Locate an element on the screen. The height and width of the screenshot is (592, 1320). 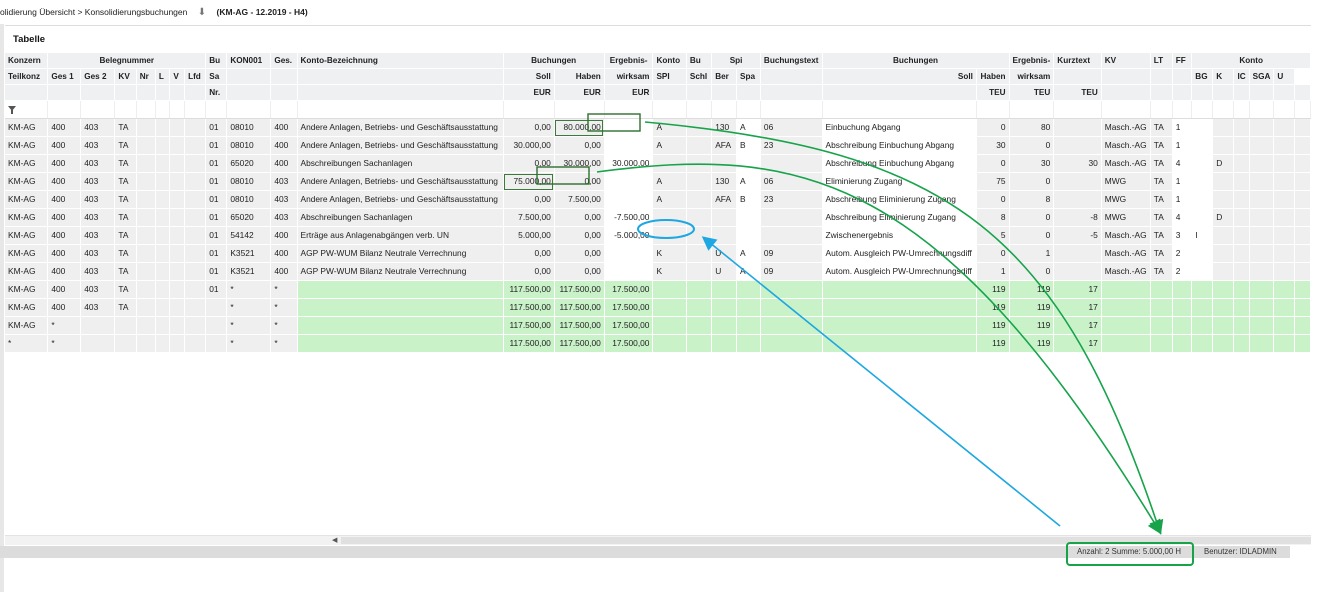
sum-cell: 119 is located at coordinates (993, 343).